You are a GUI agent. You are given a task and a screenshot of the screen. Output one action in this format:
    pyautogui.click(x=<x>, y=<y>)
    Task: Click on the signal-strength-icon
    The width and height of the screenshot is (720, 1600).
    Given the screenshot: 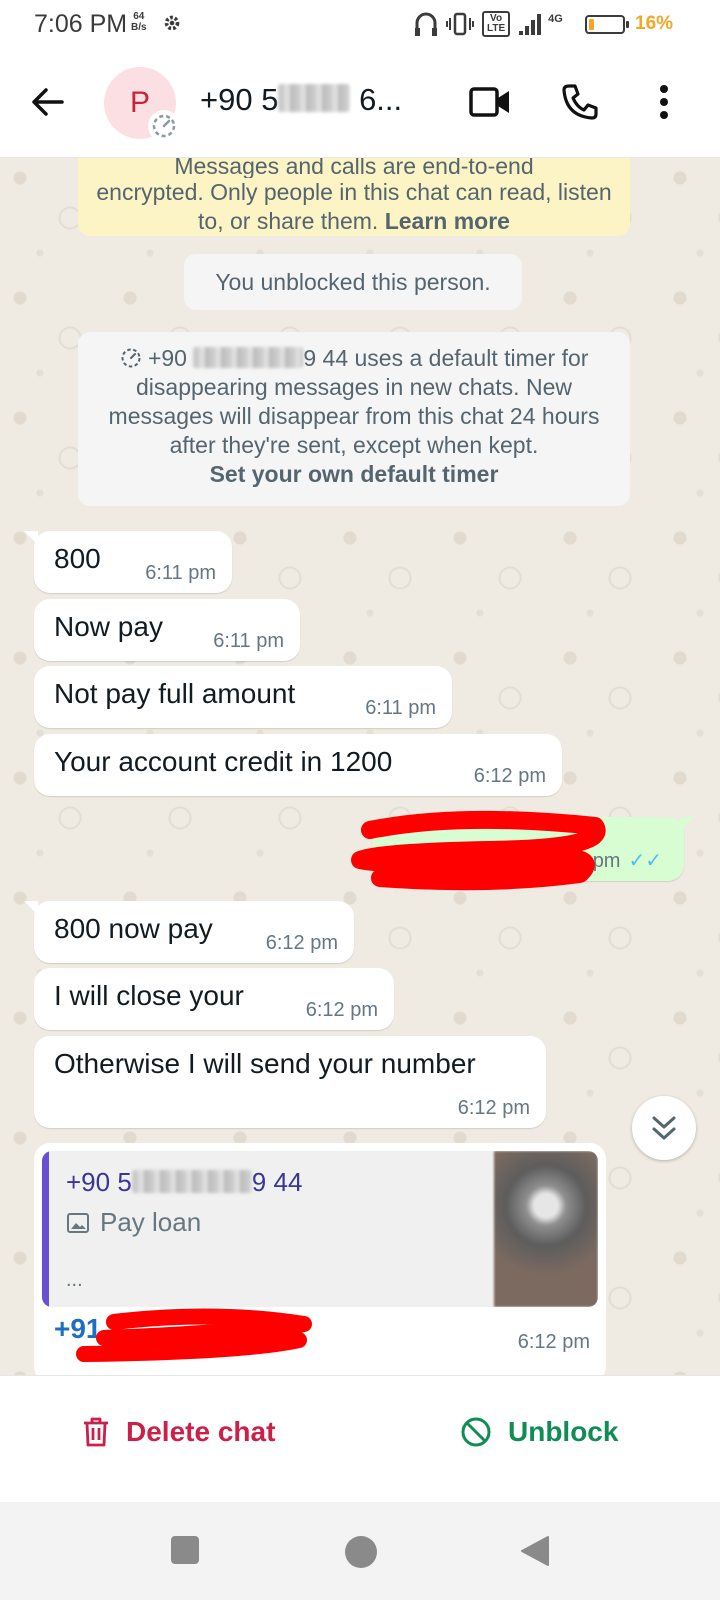 What is the action you would take?
    pyautogui.click(x=530, y=24)
    